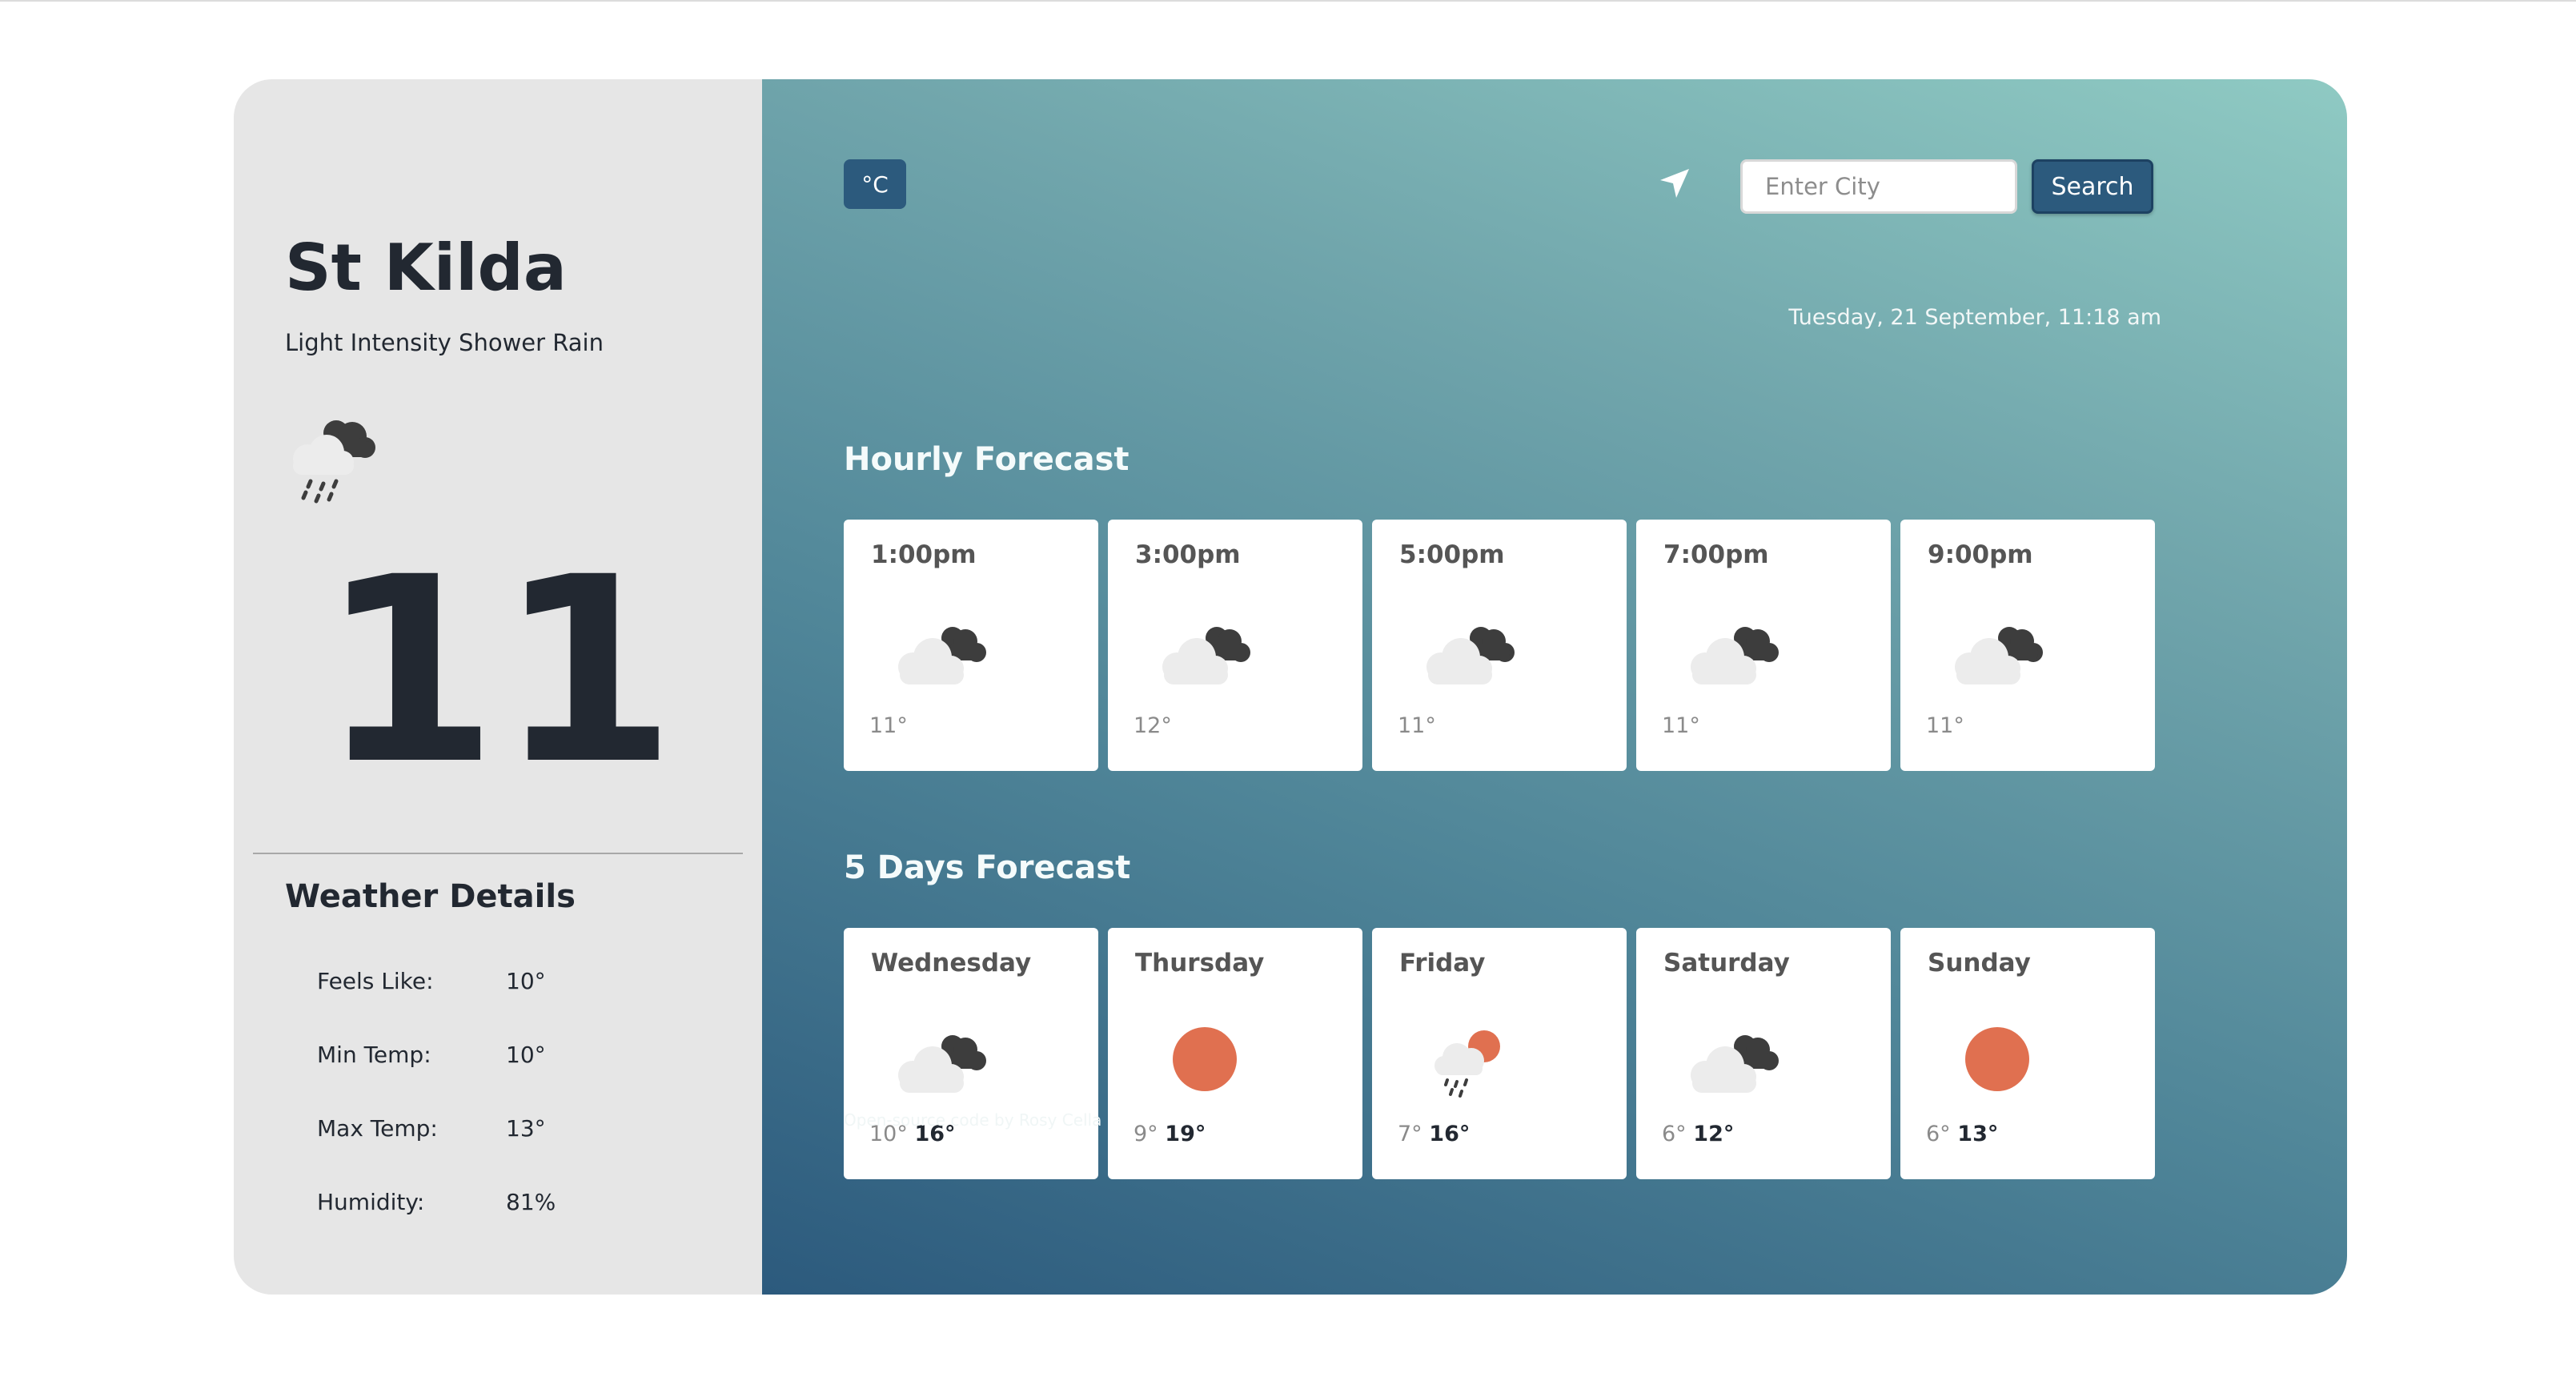 This screenshot has width=2576, height=1385. Describe the element at coordinates (1975, 317) in the screenshot. I see `current-datetime: Tuesday, 21 September, 11:18 am` at that location.